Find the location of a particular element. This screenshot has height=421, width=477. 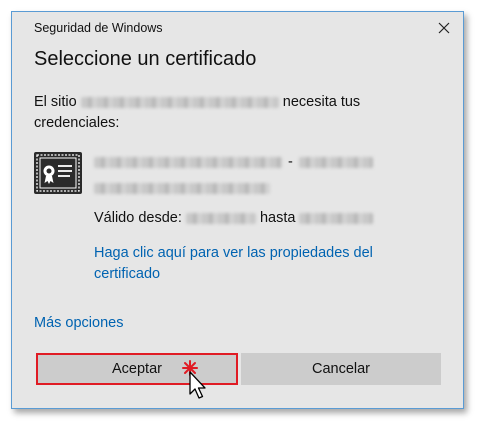

certificate-name-line-1: - is located at coordinates (244, 162).